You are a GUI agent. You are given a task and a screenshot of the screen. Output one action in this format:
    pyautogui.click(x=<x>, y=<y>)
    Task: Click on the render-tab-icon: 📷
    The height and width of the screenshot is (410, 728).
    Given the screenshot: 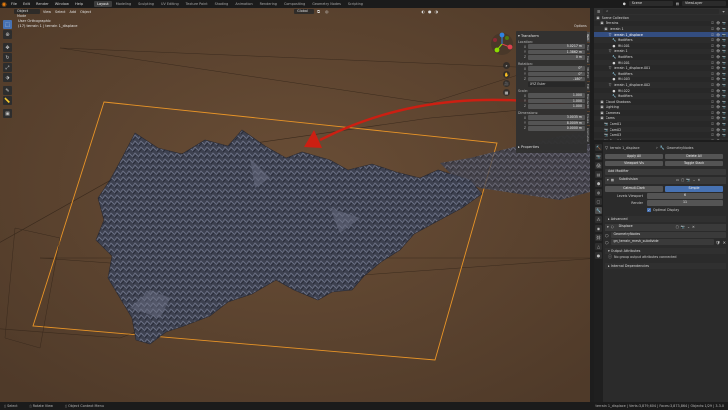 What is the action you would take?
    pyautogui.click(x=598, y=156)
    